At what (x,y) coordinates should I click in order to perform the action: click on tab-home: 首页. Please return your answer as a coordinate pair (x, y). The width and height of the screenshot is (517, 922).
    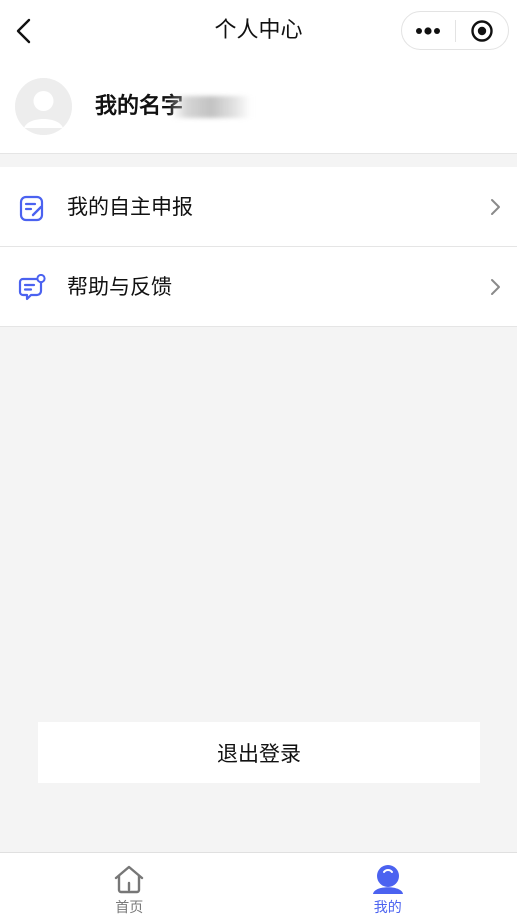
    Looking at the image, I should click on (129, 887).